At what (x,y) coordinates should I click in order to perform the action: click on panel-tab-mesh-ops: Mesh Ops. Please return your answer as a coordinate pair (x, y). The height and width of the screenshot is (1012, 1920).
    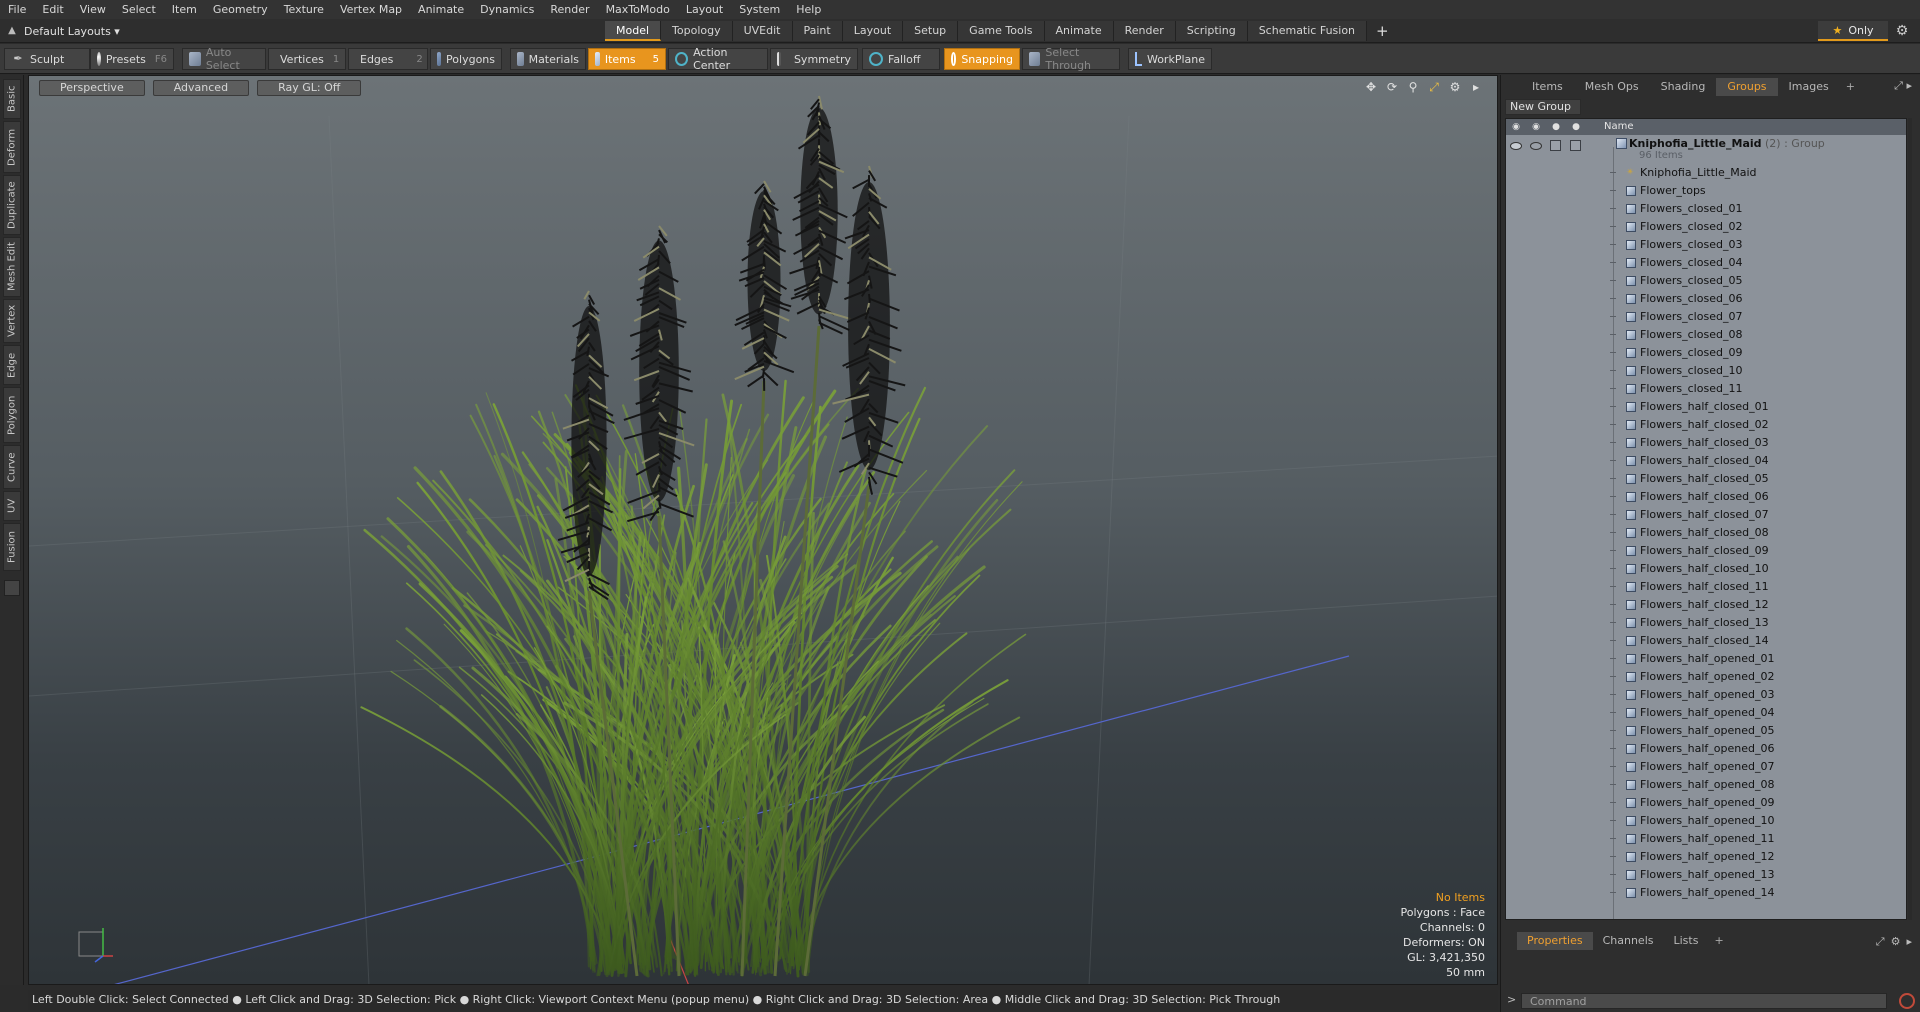
    Looking at the image, I should click on (1612, 87).